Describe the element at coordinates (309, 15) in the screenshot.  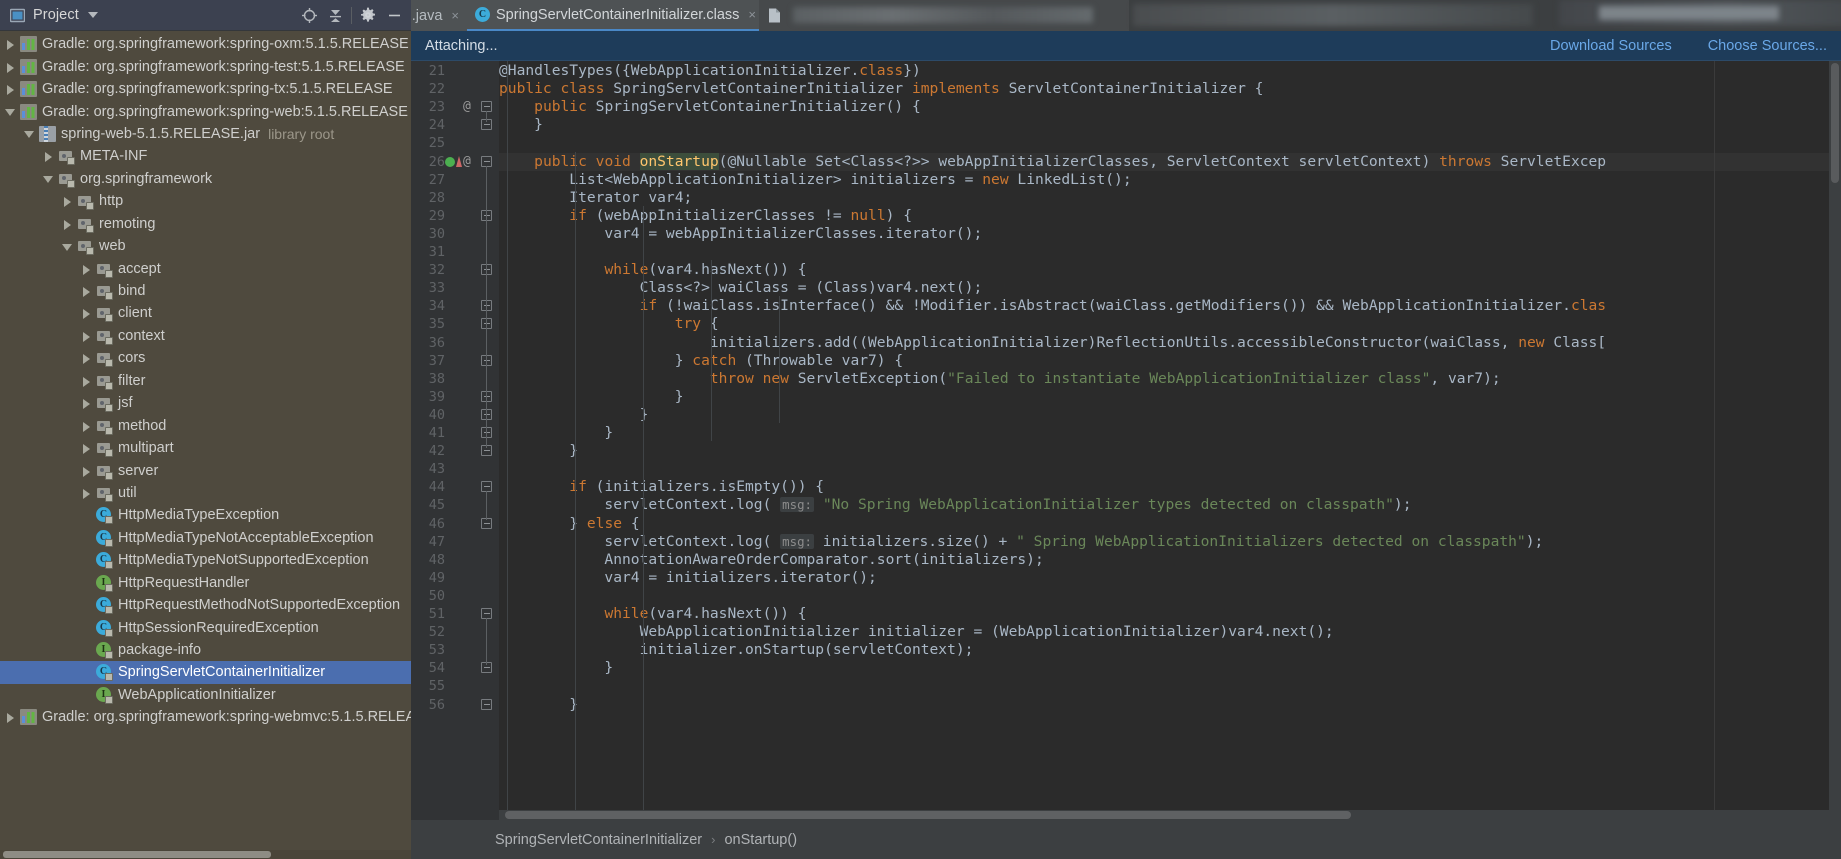
I see `locate-icon` at that location.